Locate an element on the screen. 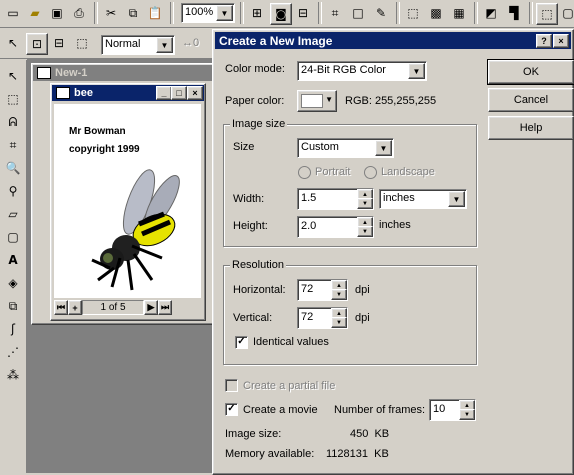 This screenshot has width=574, height=475. zoom-tool-icon: 🔍 is located at coordinates (13, 168).